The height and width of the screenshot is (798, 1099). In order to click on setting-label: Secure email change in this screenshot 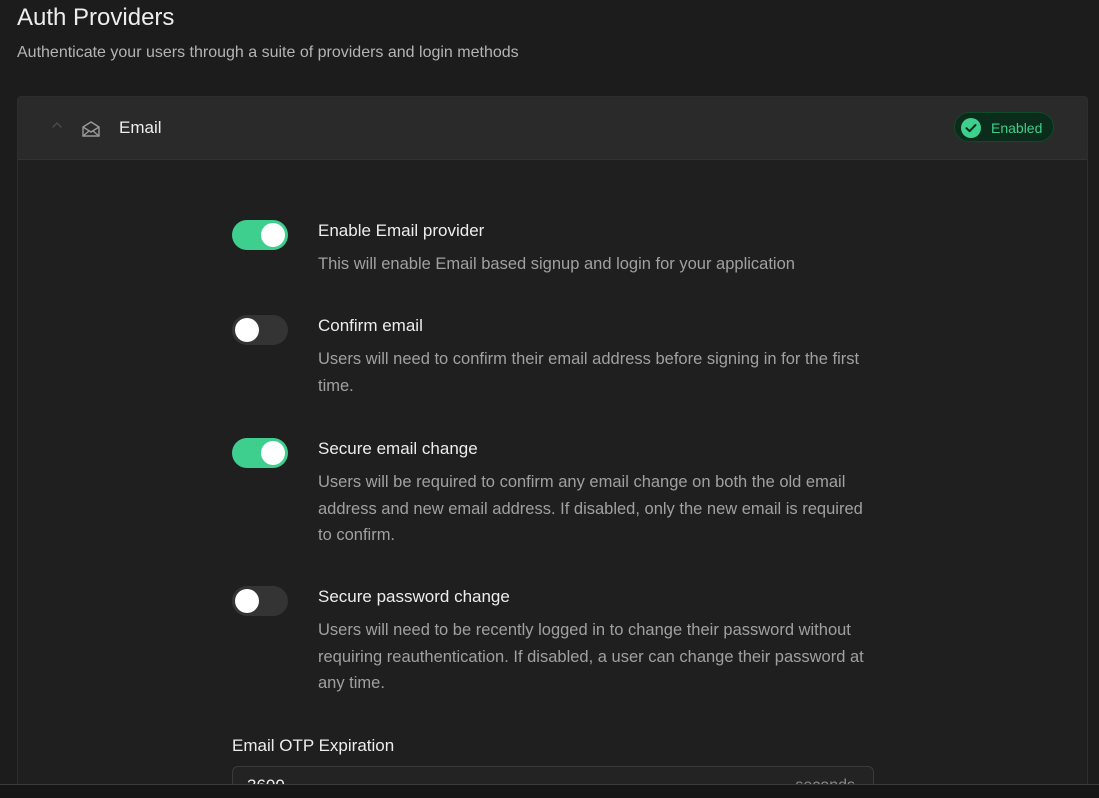, I will do `click(398, 448)`.